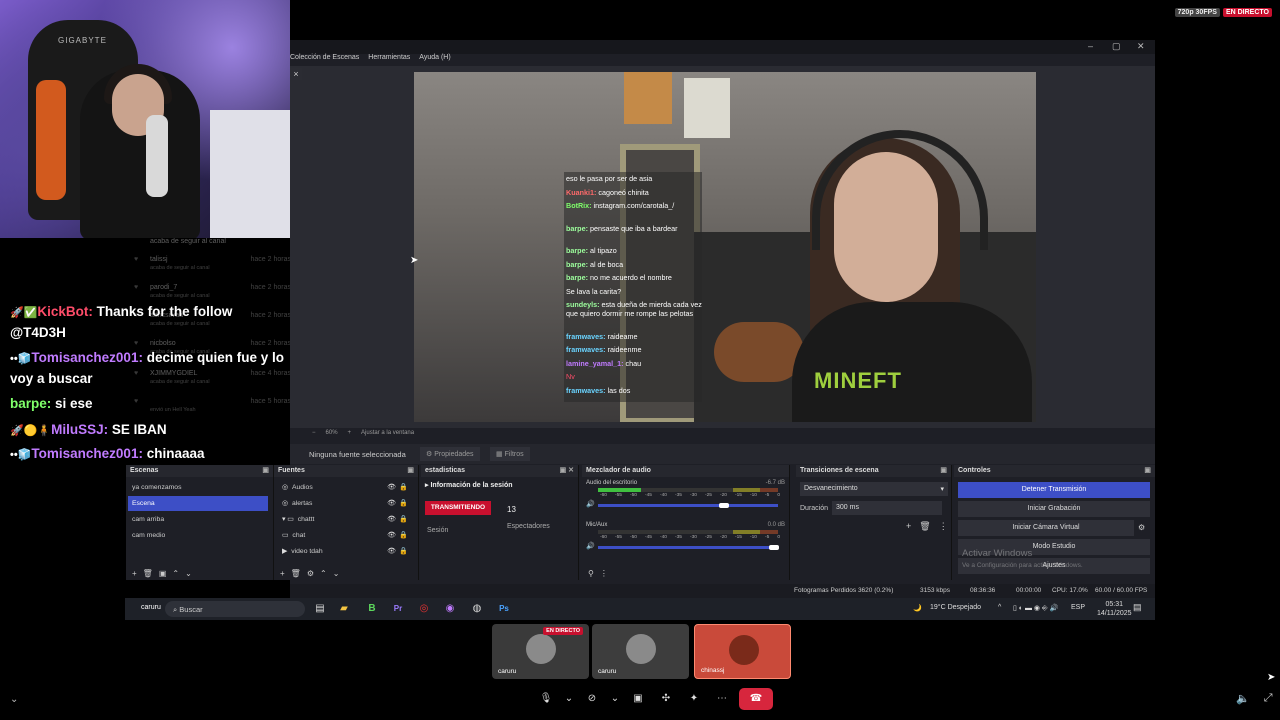  What do you see at coordinates (424, 609) in the screenshot?
I see `opera-icon: ◎` at bounding box center [424, 609].